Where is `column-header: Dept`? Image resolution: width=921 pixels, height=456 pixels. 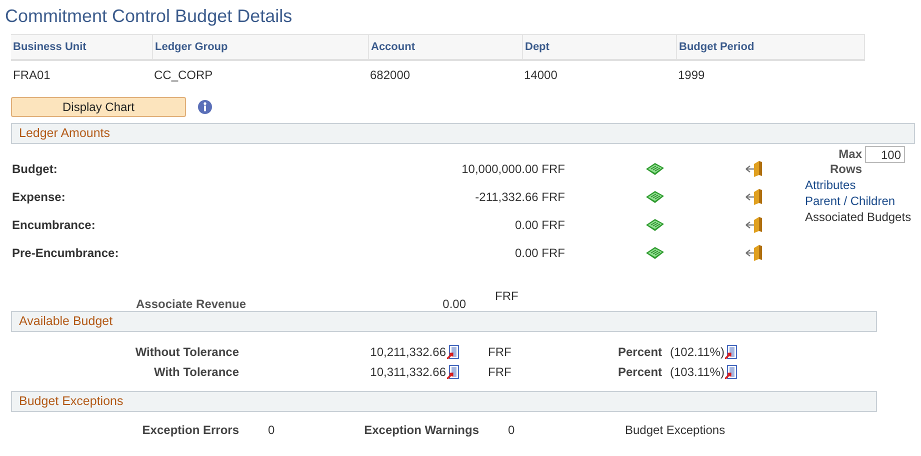 column-header: Dept is located at coordinates (599, 47).